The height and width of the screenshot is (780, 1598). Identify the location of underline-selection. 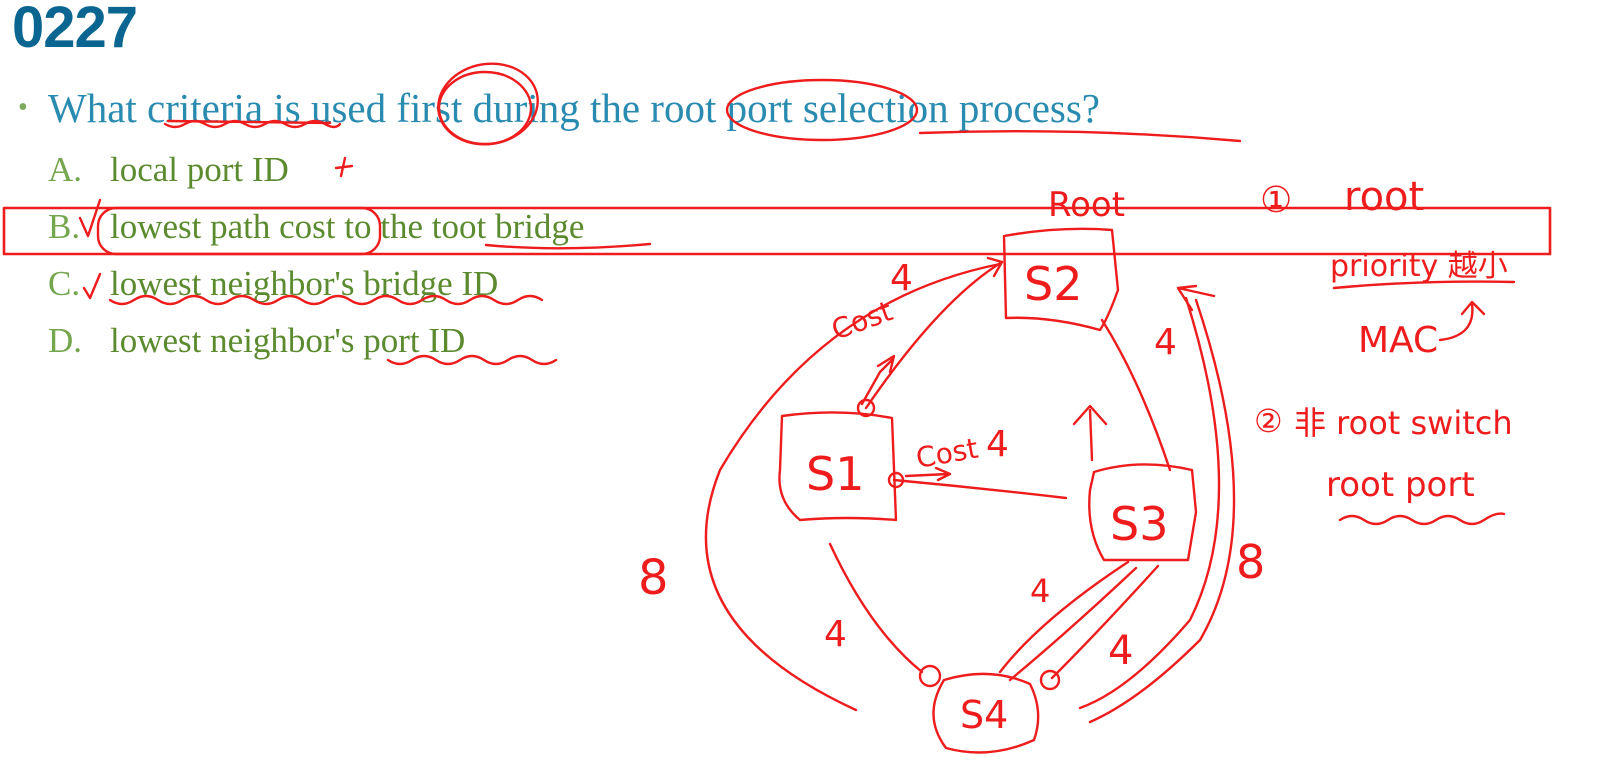
(1080, 136).